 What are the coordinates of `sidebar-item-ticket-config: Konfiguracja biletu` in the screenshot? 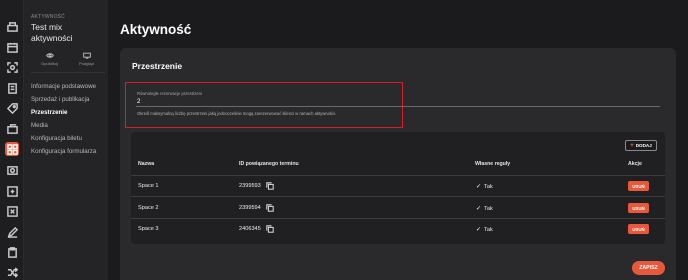 It's located at (63, 138).